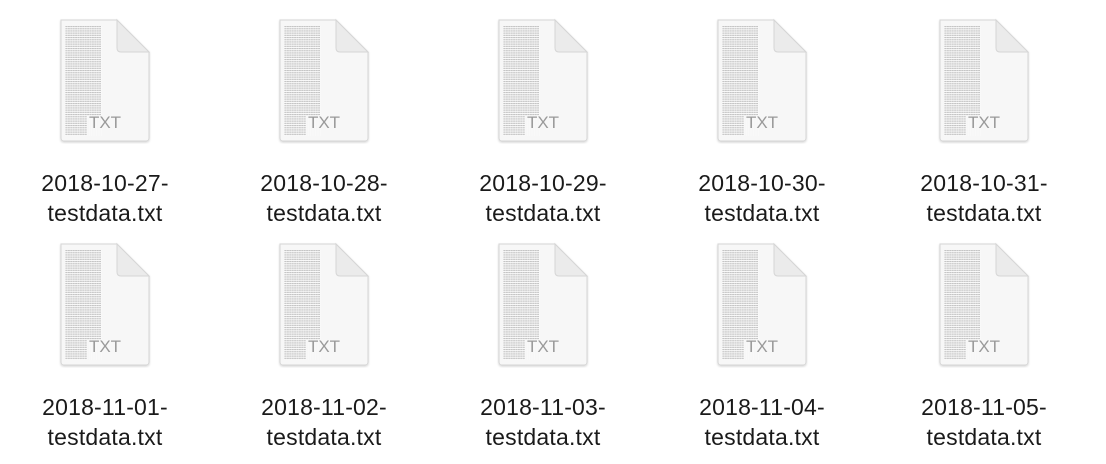 Image resolution: width=1106 pixels, height=464 pixels. What do you see at coordinates (324, 198) in the screenshot?
I see `file-name-label: 2018-10-28- testdata.txt` at bounding box center [324, 198].